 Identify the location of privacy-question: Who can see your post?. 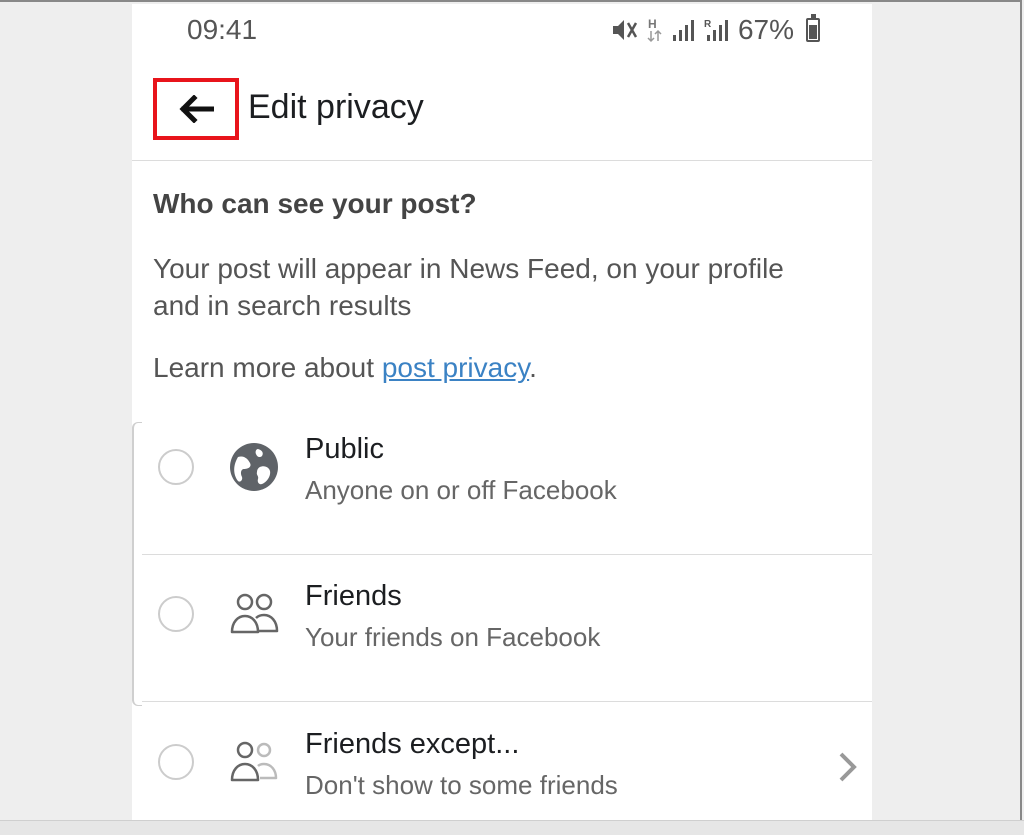
(315, 203).